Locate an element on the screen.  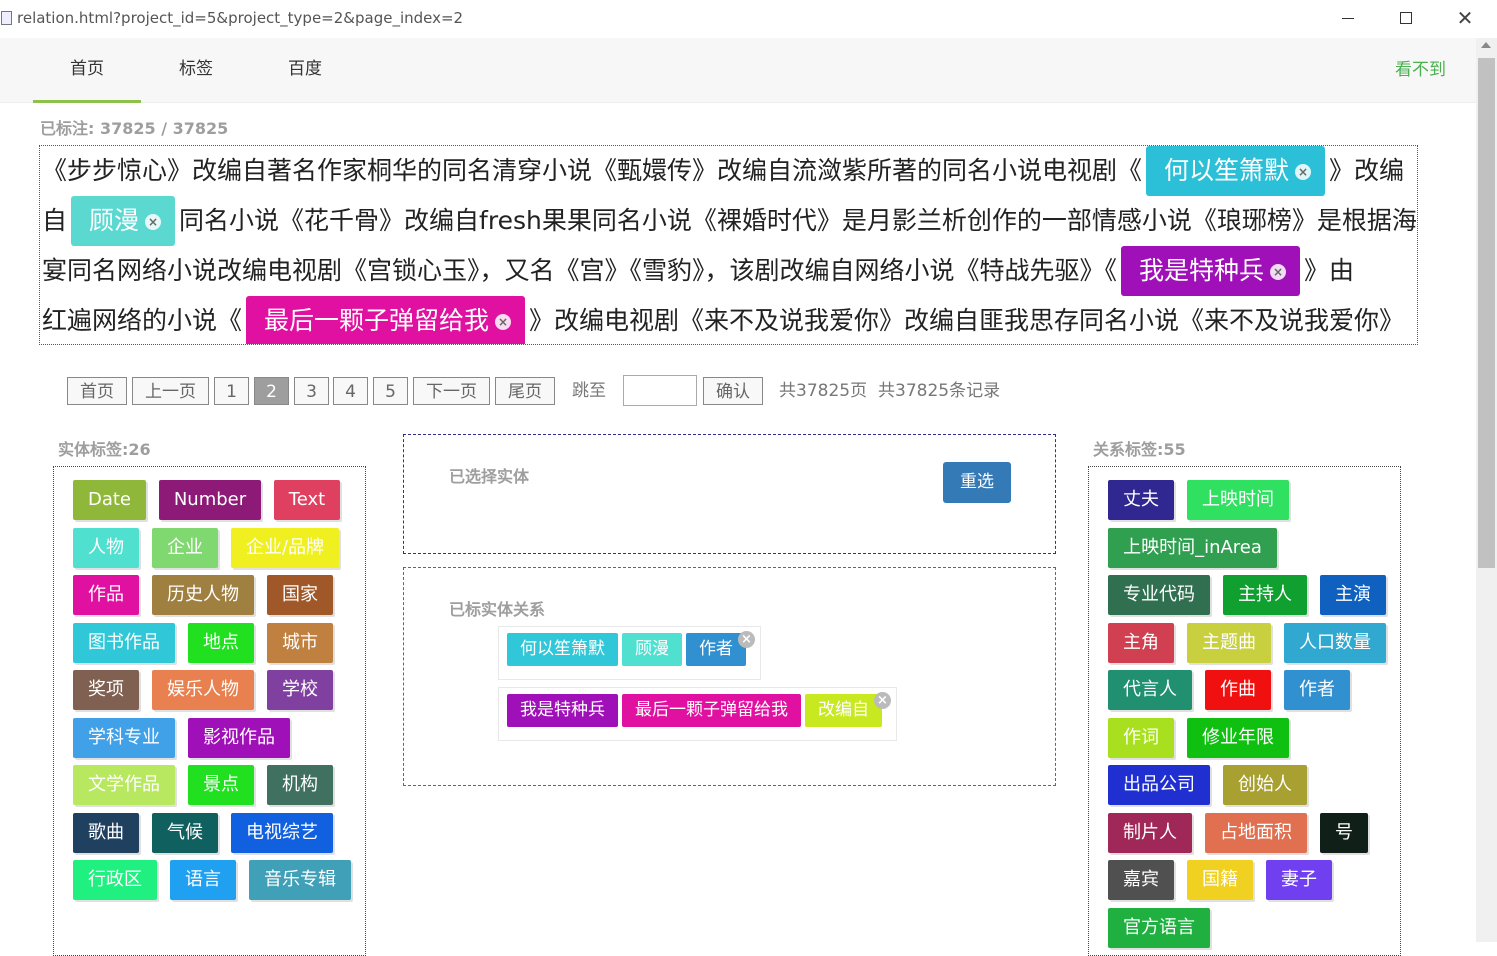
entity-tag: 文学作品 is located at coordinates (124, 785).